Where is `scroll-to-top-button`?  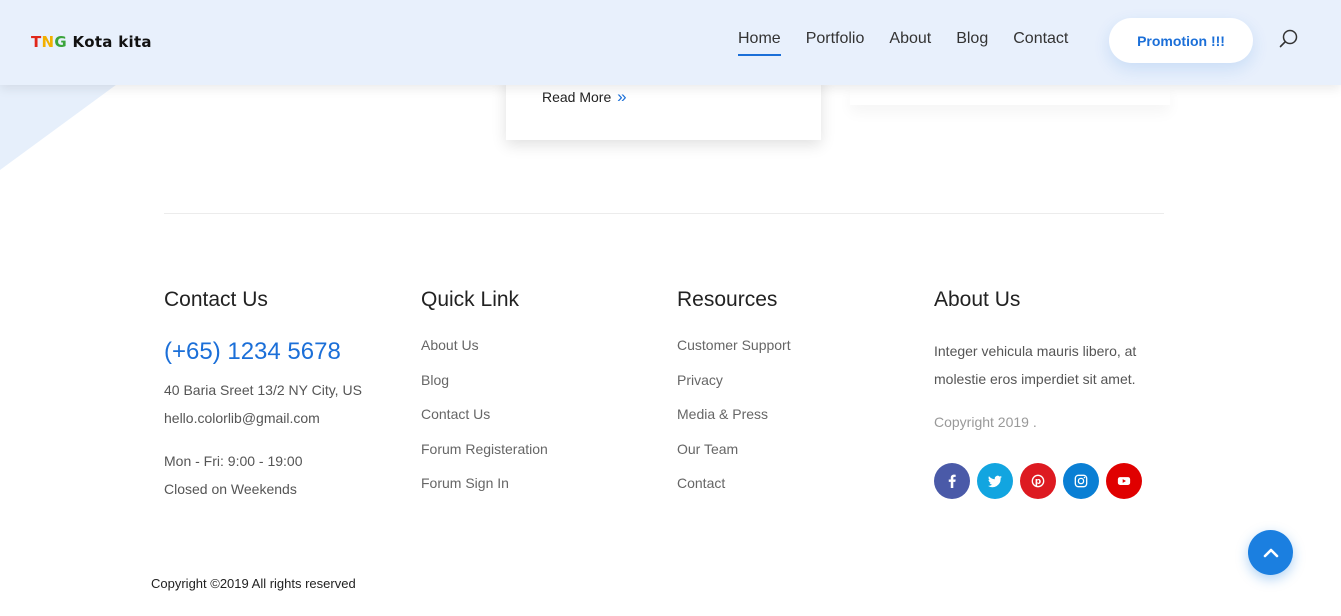
scroll-to-top-button is located at coordinates (1270, 552).